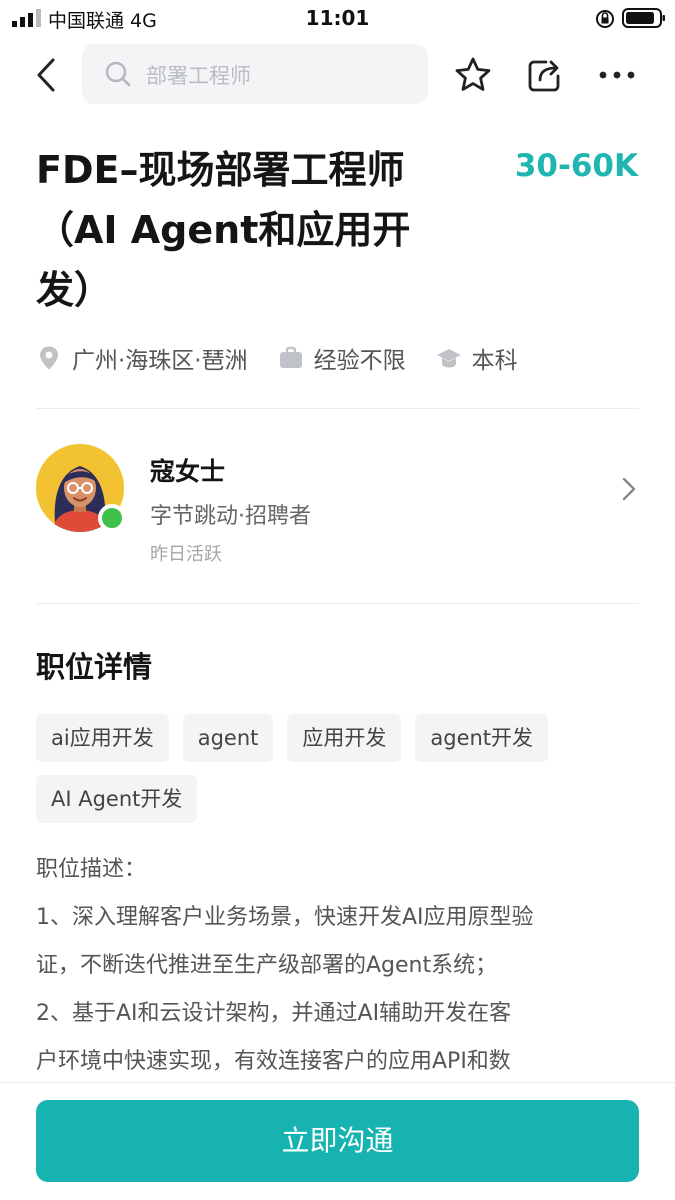 The image size is (675, 1200). What do you see at coordinates (91, 869) in the screenshot?
I see `description-line: 职位描述：` at bounding box center [91, 869].